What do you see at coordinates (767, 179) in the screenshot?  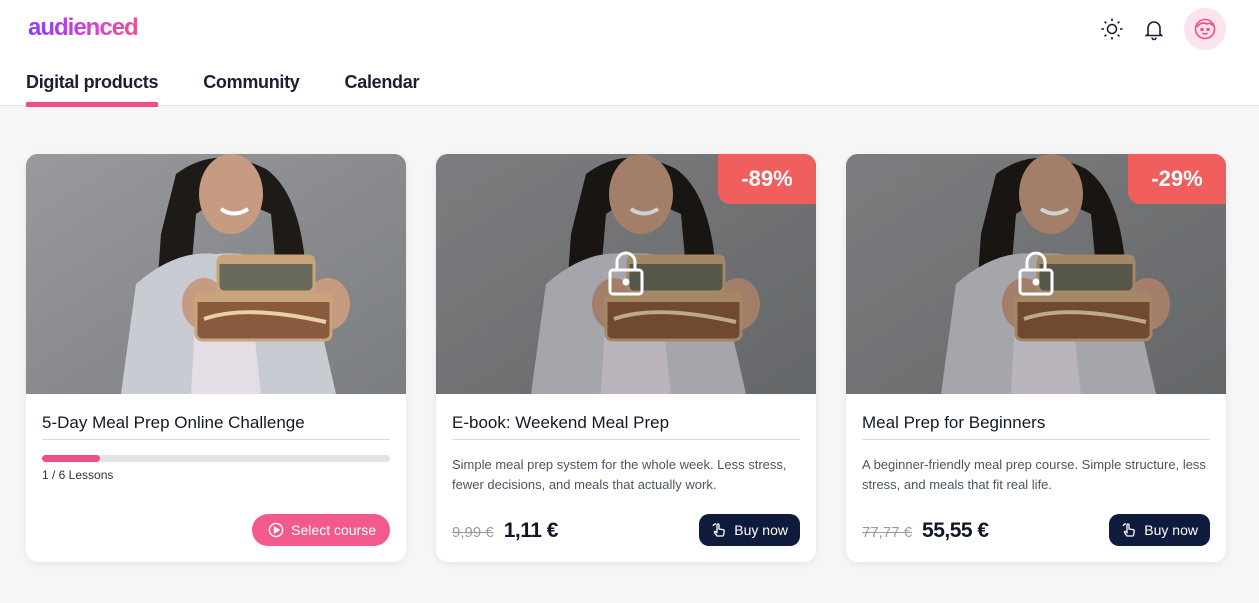 I see `discount-badge: -89%` at bounding box center [767, 179].